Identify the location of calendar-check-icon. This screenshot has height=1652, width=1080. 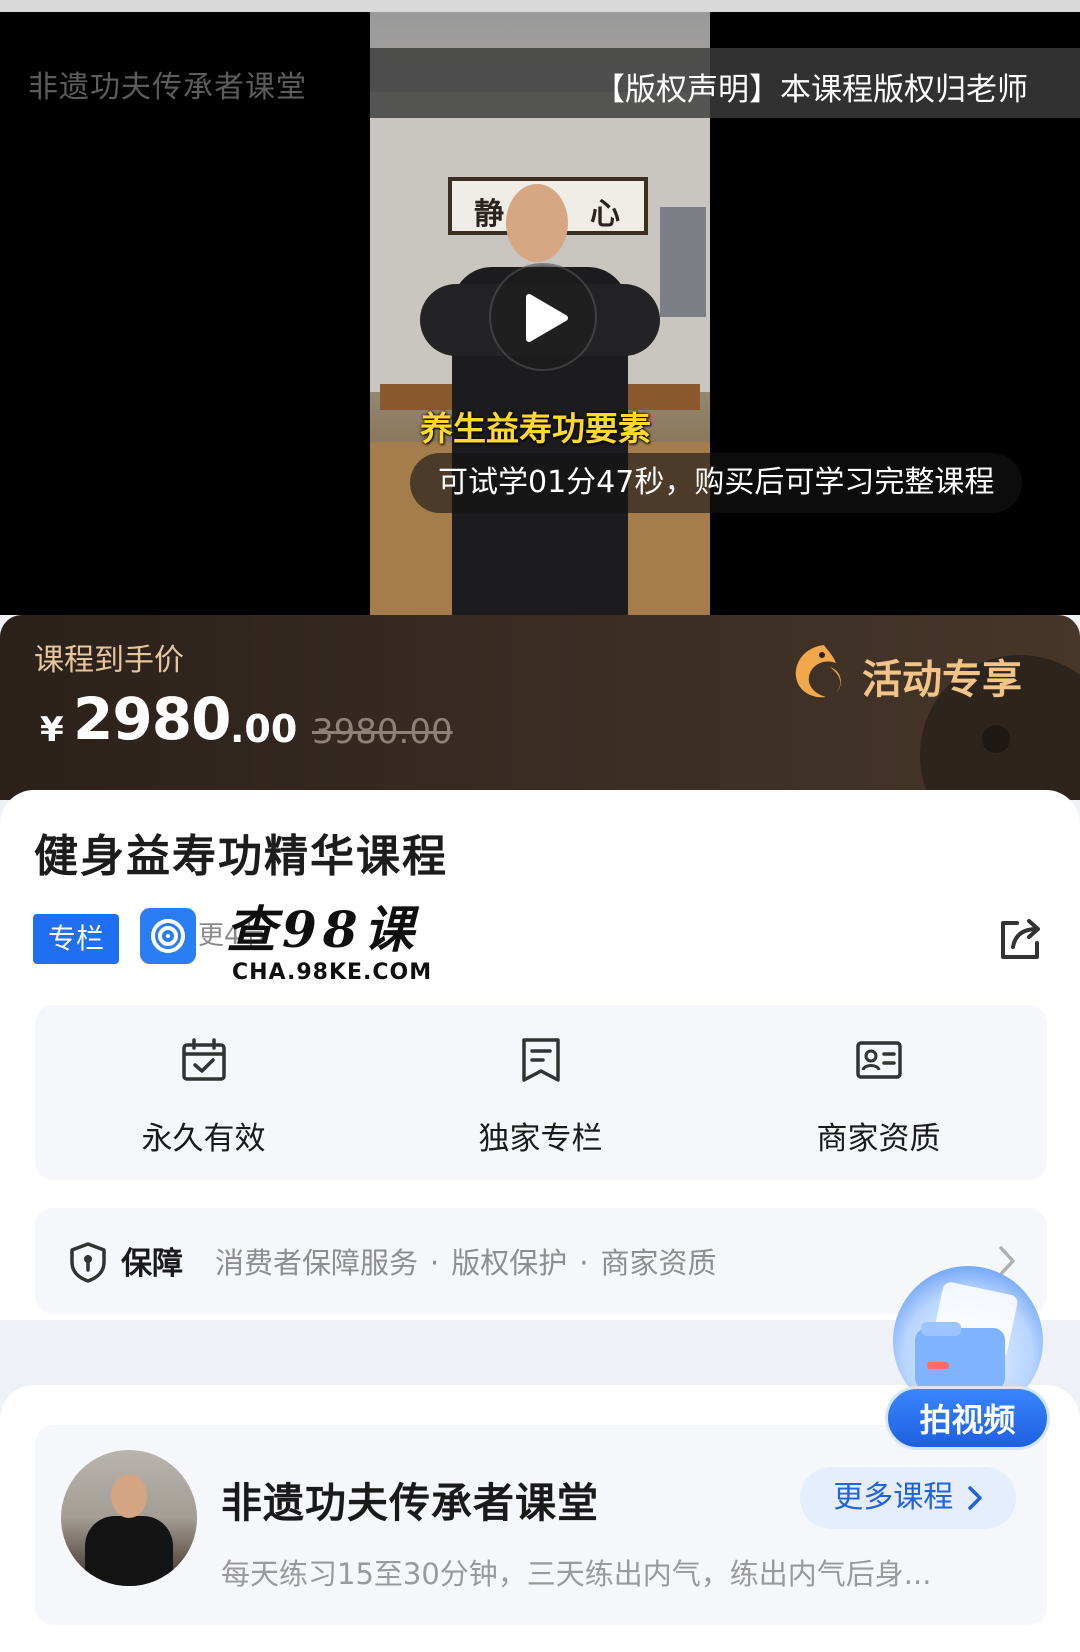
(203, 1059).